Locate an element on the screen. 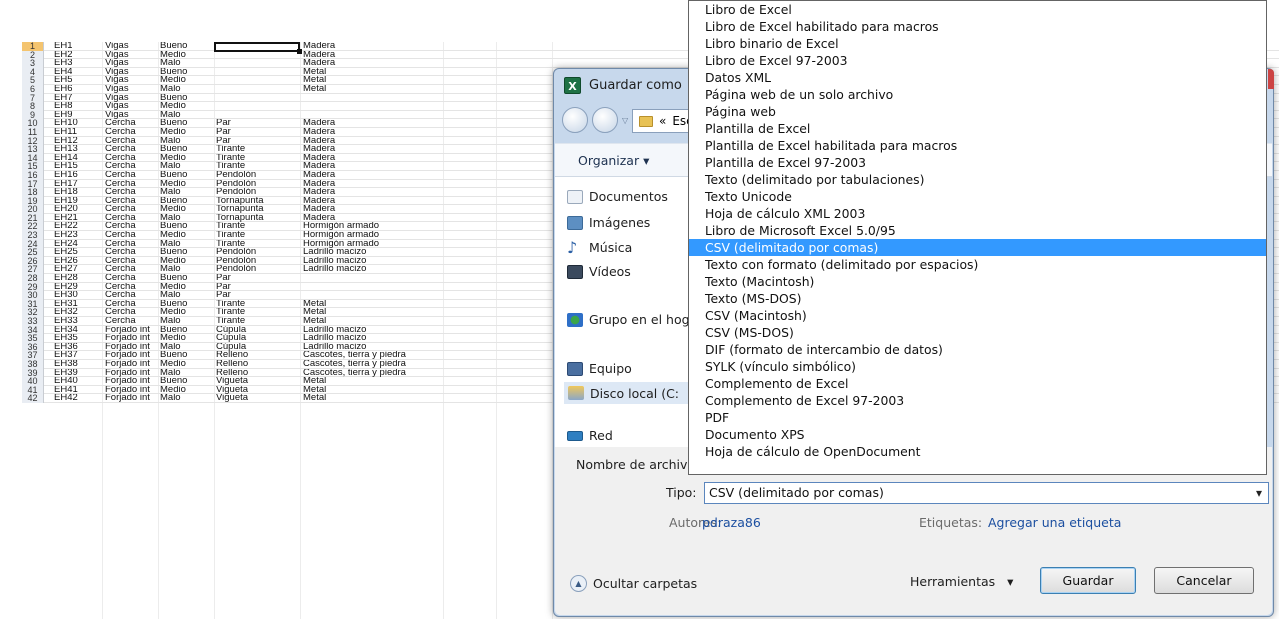  cell-part: Tirante is located at coordinates (258, 321).